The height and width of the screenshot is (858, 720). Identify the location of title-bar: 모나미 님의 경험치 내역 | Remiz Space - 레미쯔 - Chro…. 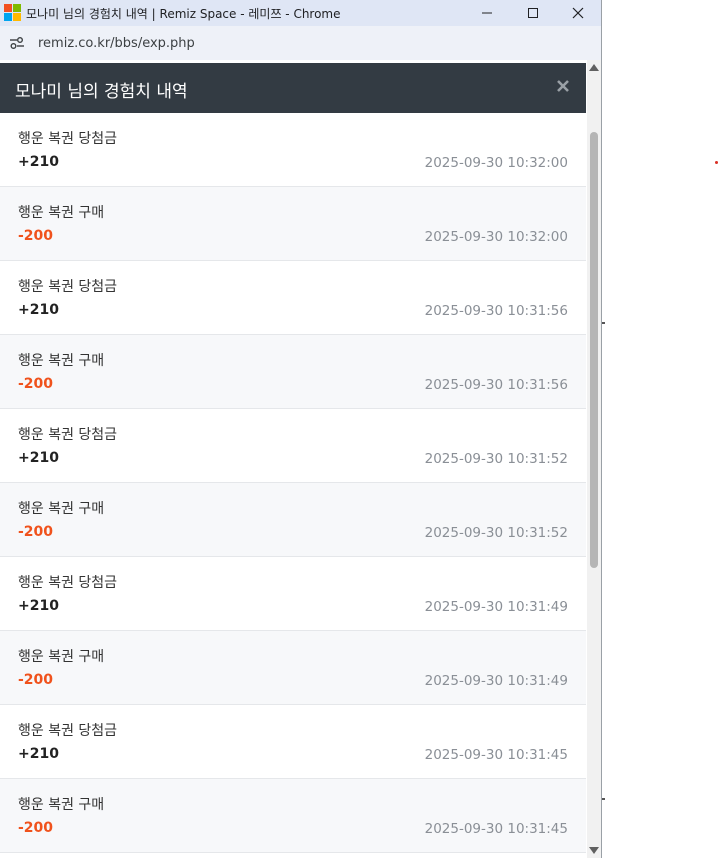
(300, 13).